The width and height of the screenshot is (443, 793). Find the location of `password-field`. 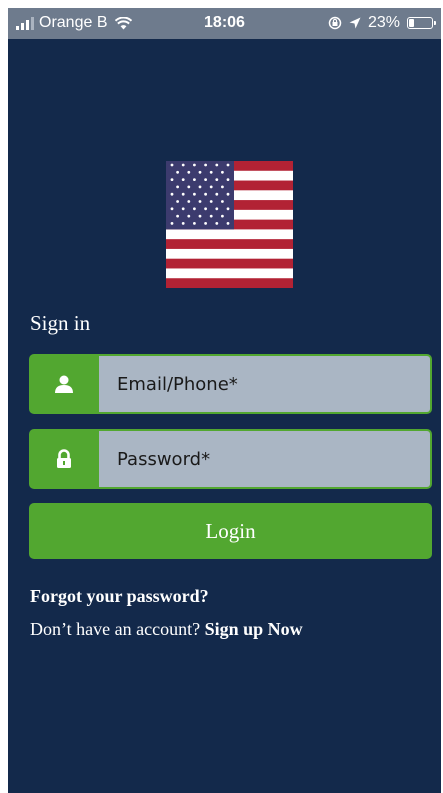

password-field is located at coordinates (230, 459).